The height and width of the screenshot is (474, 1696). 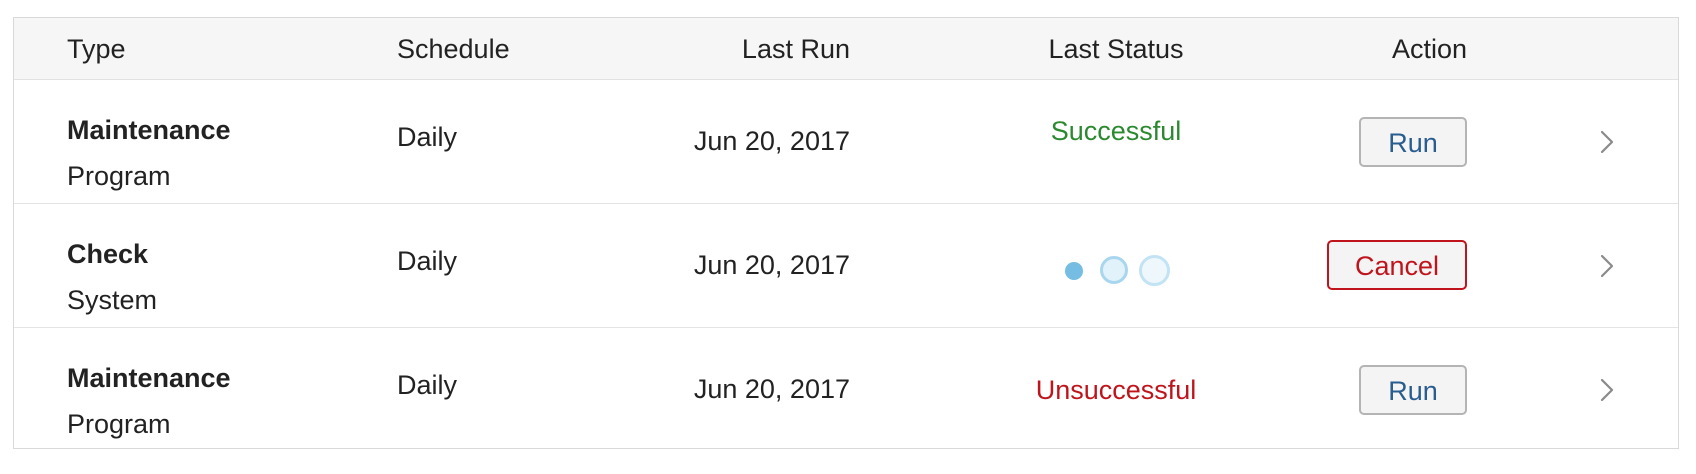 What do you see at coordinates (1429, 49) in the screenshot?
I see `column-header-action: Action` at bounding box center [1429, 49].